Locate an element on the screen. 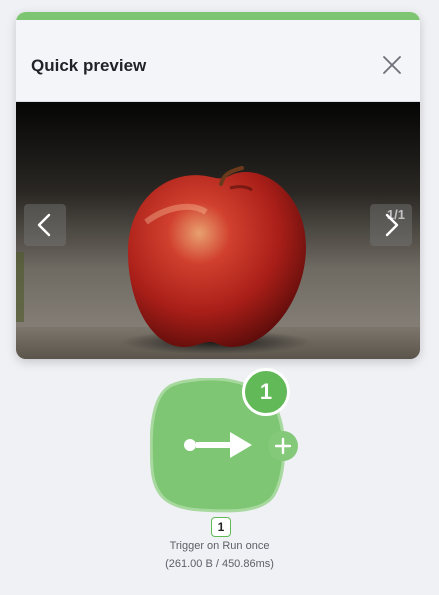 Image resolution: width=439 pixels, height=595 pixels. panel-header: Quick preview is located at coordinates (218, 61).